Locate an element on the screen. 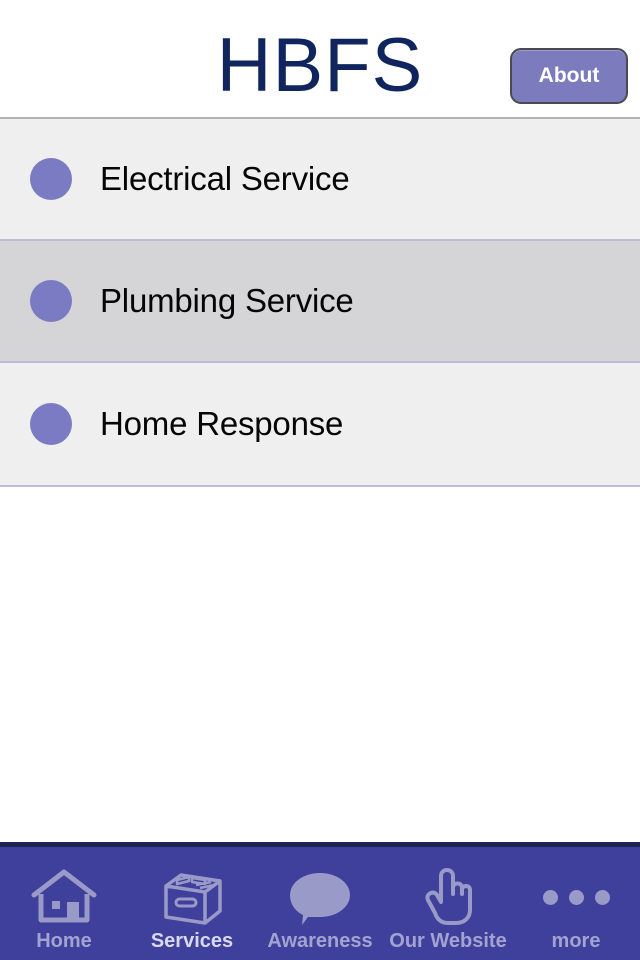  tab-label: more is located at coordinates (576, 941).